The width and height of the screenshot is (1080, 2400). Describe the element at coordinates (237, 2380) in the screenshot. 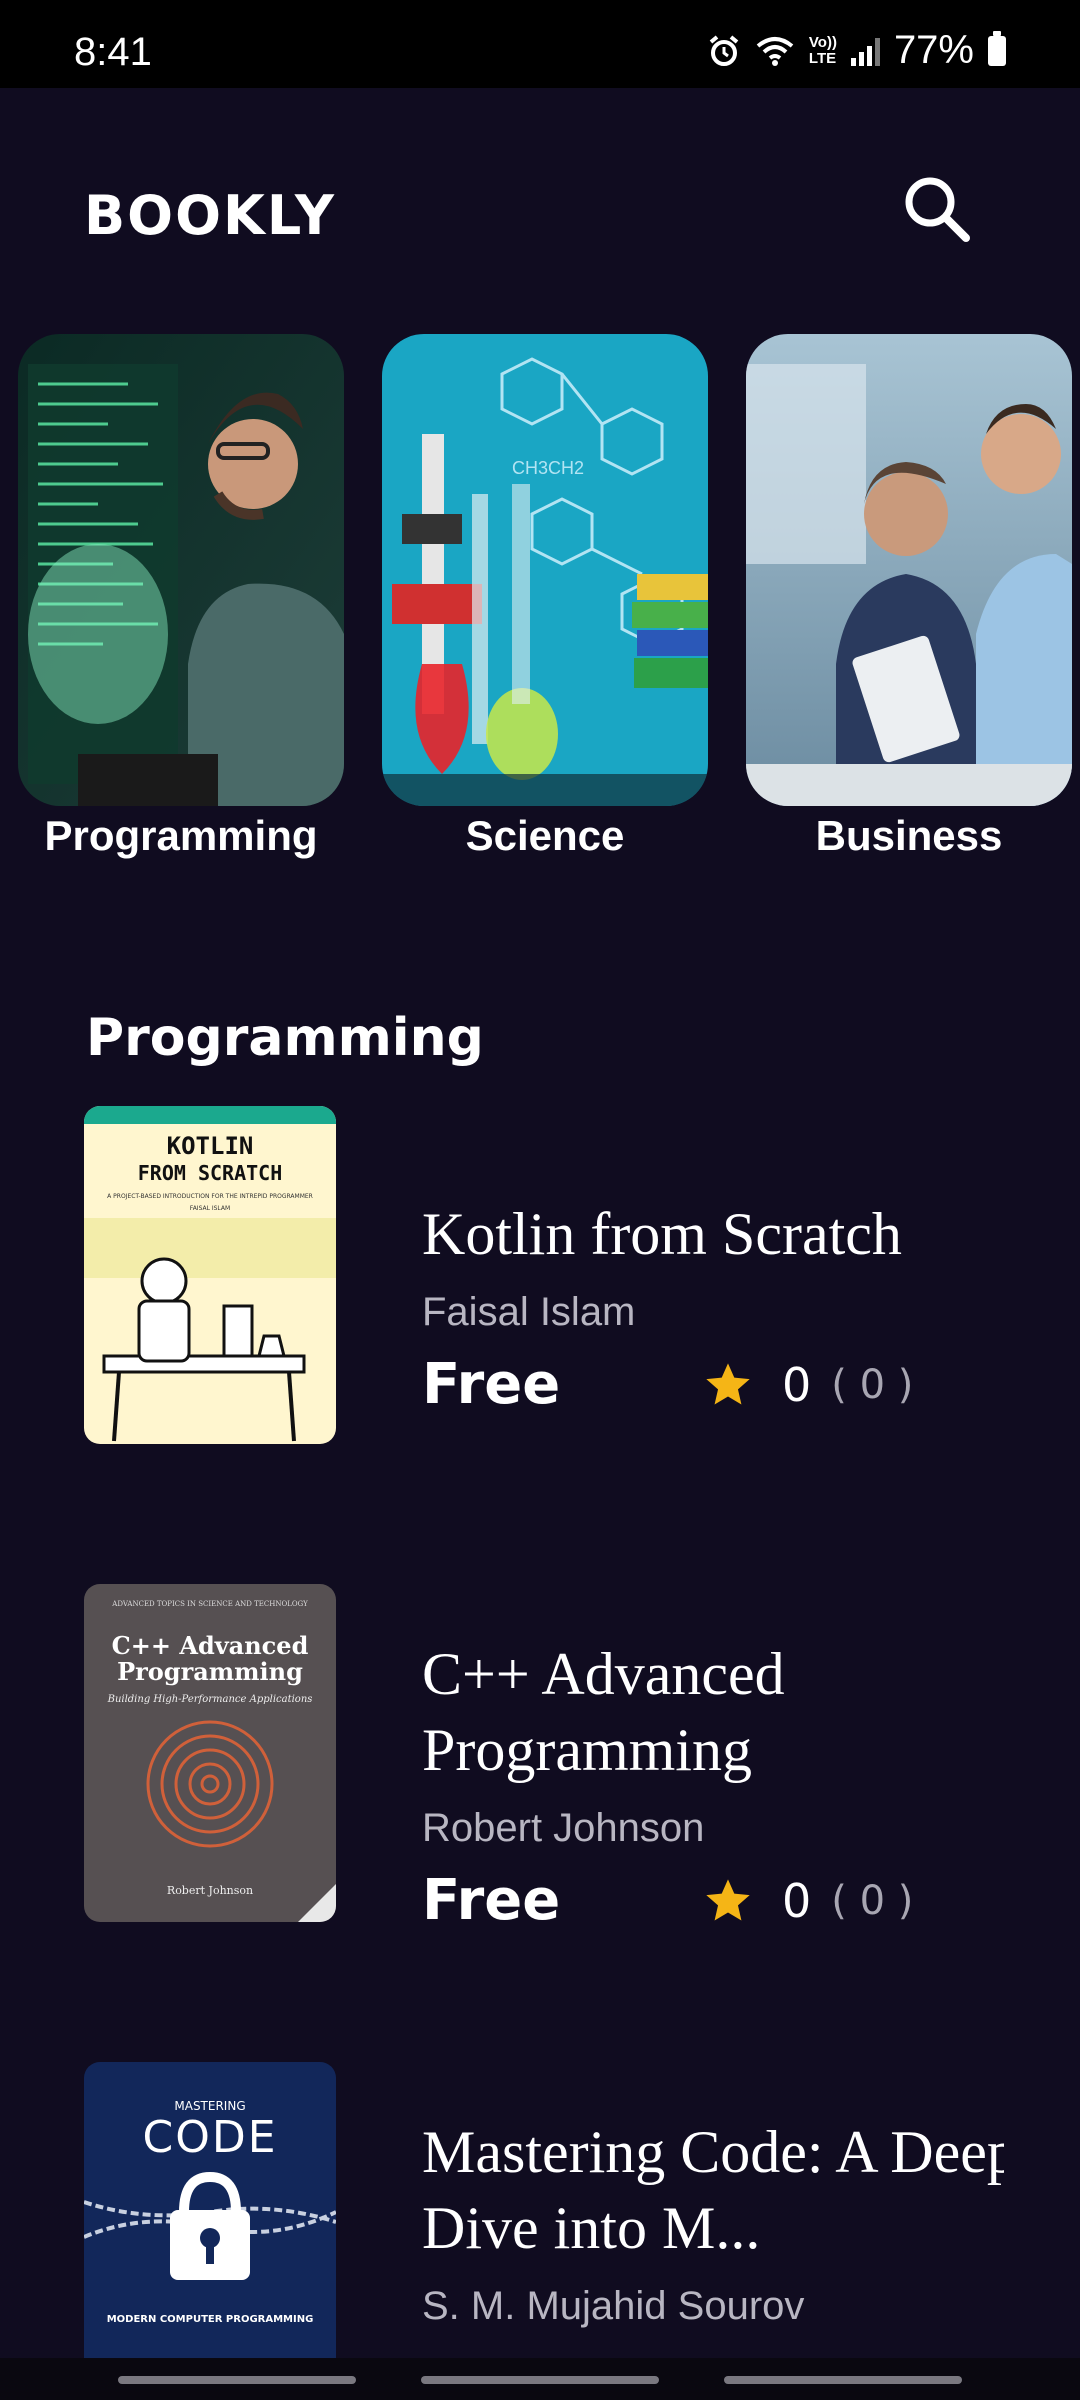

I see `nav-recent-button` at that location.